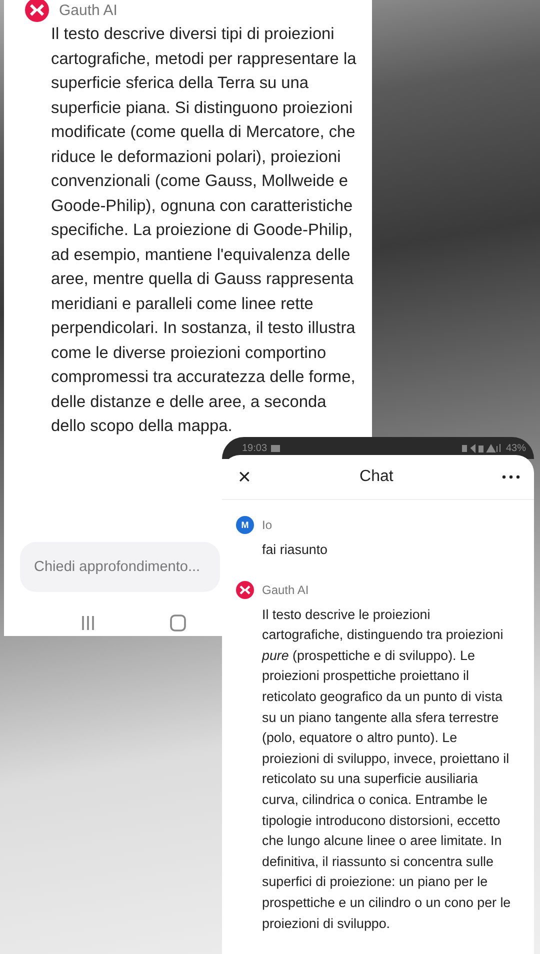 The width and height of the screenshot is (540, 954). Describe the element at coordinates (267, 525) in the screenshot. I see `sender-name: Io` at that location.